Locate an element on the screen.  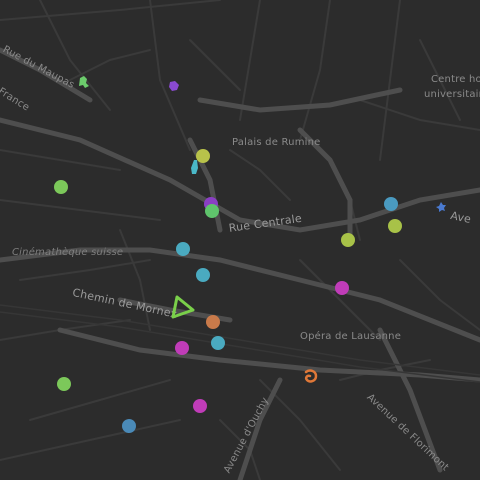
blue-star-icon is located at coordinates (441, 207).